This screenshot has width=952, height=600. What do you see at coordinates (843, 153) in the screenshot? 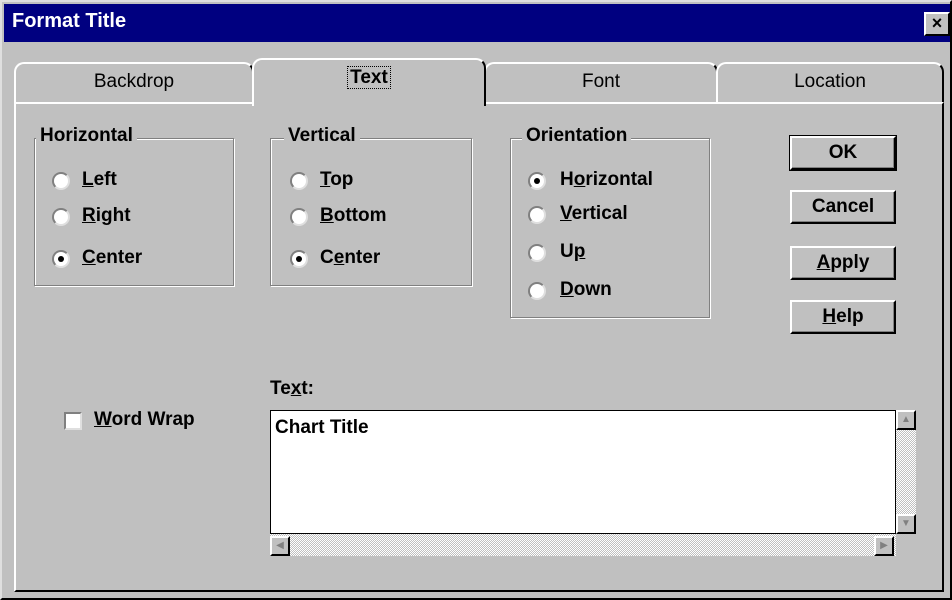
I see `ok-button: OK` at bounding box center [843, 153].